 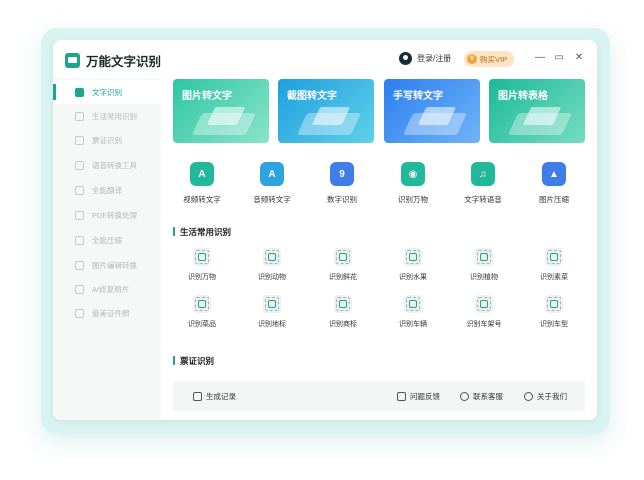 What do you see at coordinates (559, 57) in the screenshot?
I see `maximize-button: ▭` at bounding box center [559, 57].